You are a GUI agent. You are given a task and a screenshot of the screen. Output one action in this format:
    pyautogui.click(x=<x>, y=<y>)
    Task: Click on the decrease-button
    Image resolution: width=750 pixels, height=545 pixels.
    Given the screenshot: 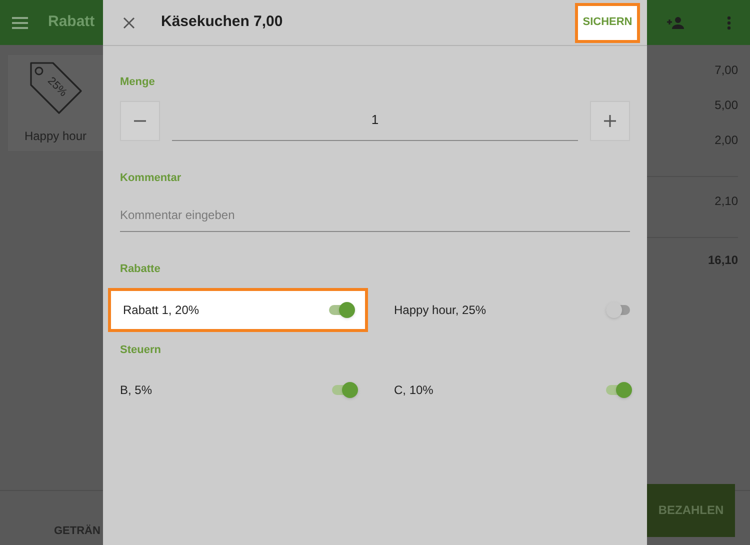 What is the action you would take?
    pyautogui.click(x=140, y=120)
    